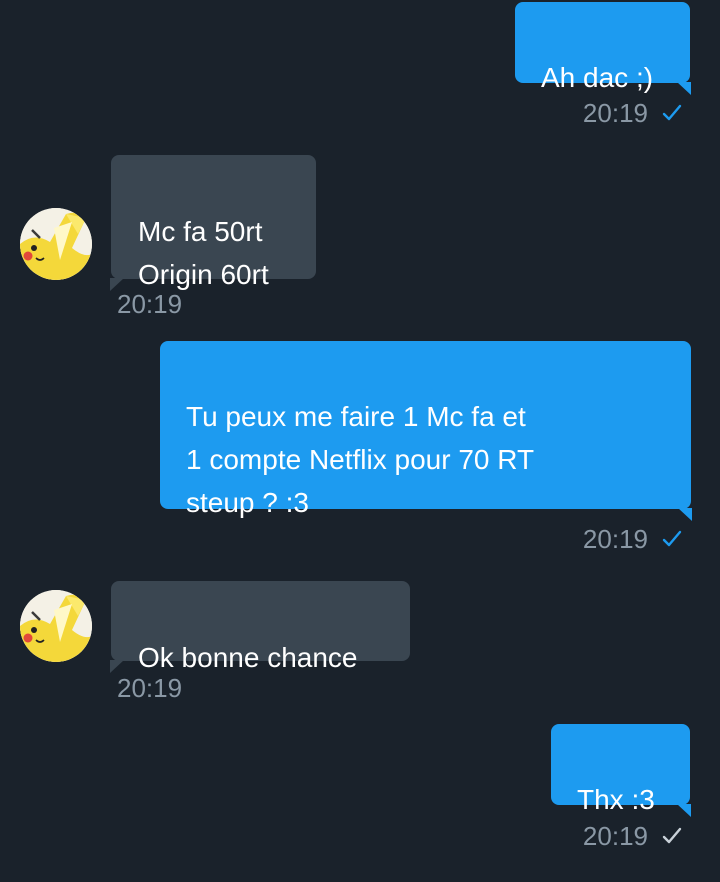 This screenshot has height=882, width=720. What do you see at coordinates (248, 657) in the screenshot?
I see `message-text: Ok bonne chance` at bounding box center [248, 657].